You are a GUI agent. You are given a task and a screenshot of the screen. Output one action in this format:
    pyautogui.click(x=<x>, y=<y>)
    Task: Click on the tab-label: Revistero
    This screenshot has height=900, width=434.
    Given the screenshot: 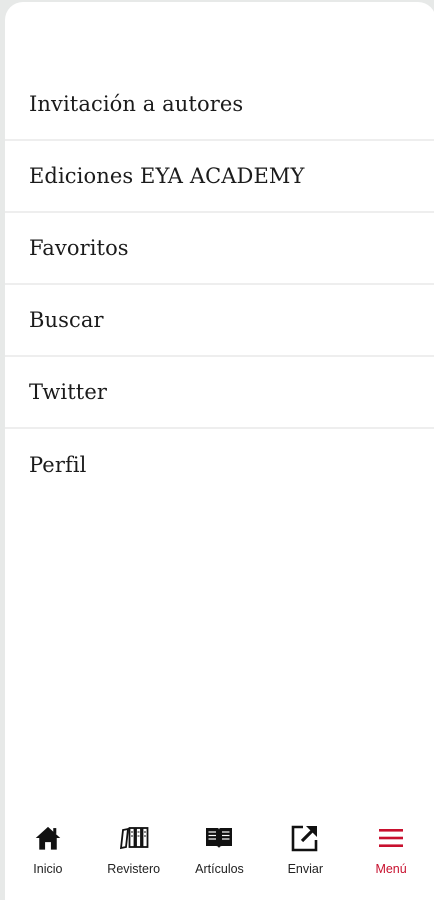 What is the action you would take?
    pyautogui.click(x=134, y=869)
    